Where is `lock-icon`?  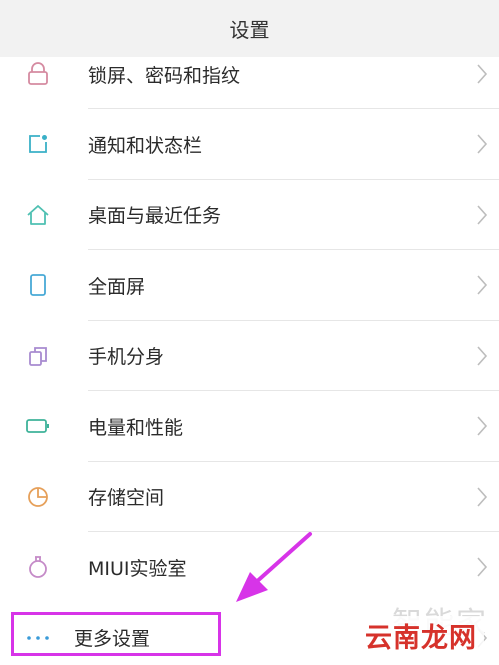
lock-icon is located at coordinates (38, 74).